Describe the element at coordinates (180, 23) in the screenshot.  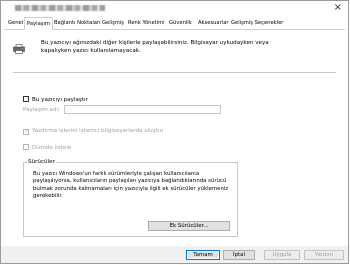
I see `tab-security: Güvenlik` at that location.